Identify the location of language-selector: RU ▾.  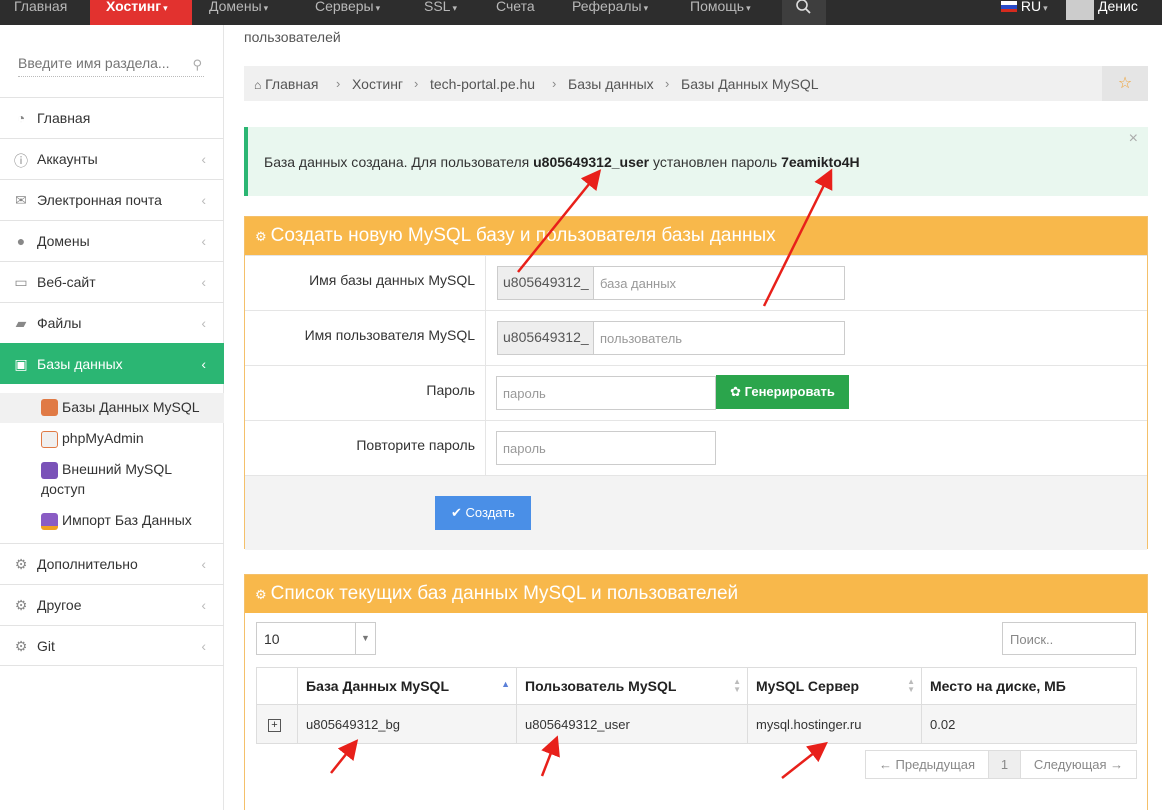
(1024, 12).